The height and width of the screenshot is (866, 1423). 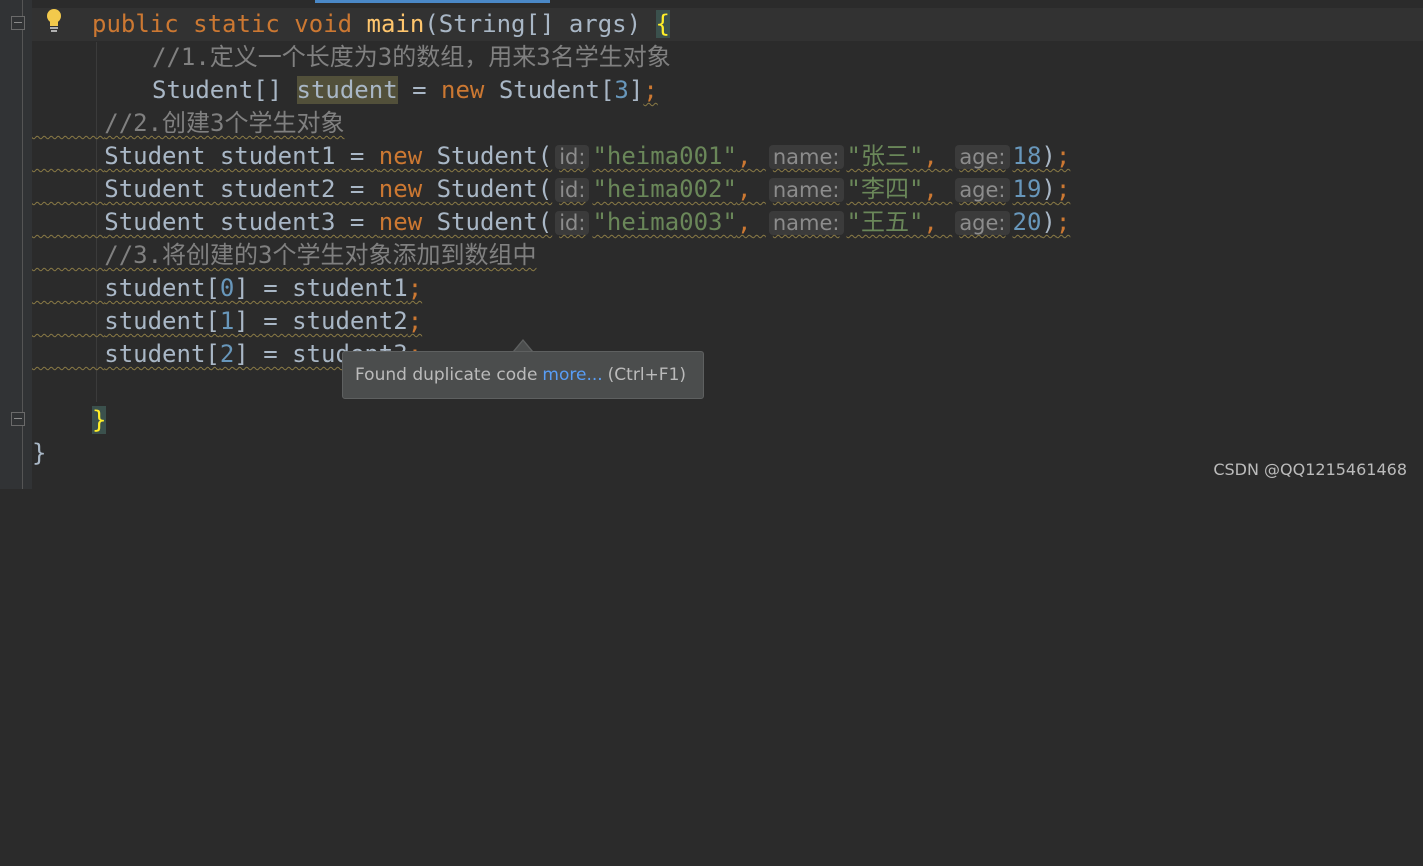 What do you see at coordinates (241, 222) in the screenshot?
I see `code-text: Student student3 =` at bounding box center [241, 222].